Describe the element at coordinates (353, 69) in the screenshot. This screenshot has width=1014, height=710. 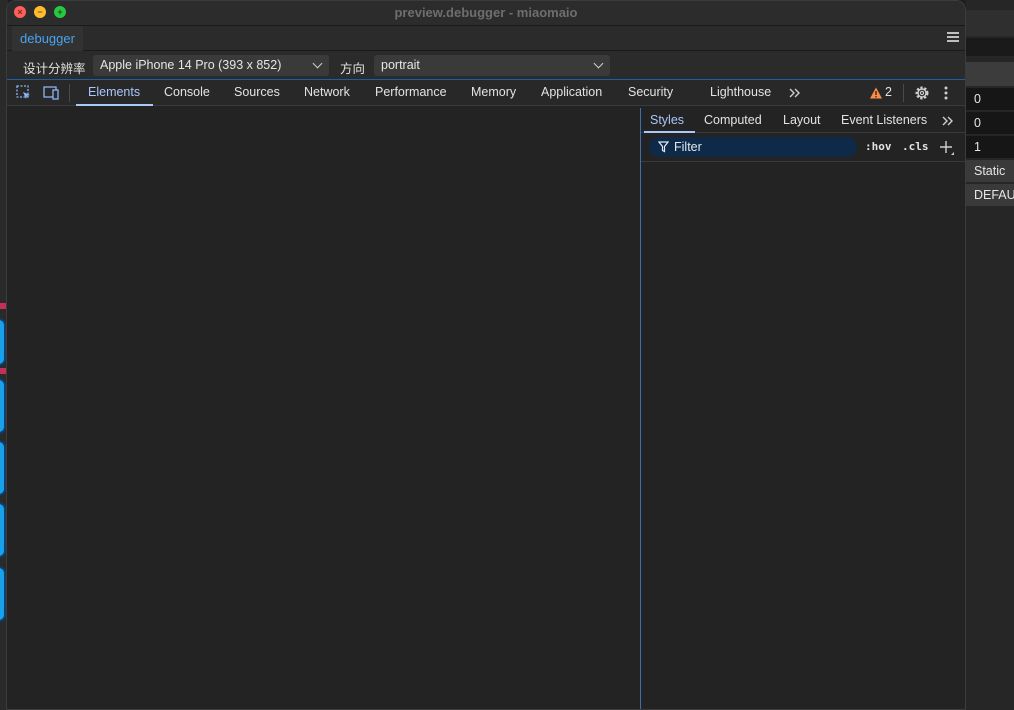
I see `orientation-label: 方向` at that location.